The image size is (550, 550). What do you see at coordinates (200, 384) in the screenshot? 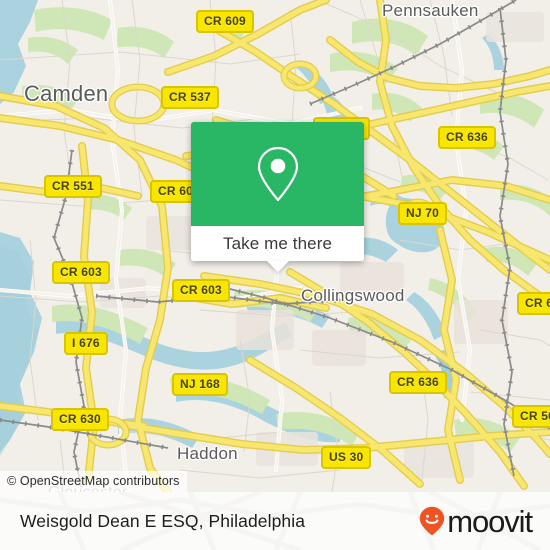
I see `road-shield: NJ 168` at bounding box center [200, 384].